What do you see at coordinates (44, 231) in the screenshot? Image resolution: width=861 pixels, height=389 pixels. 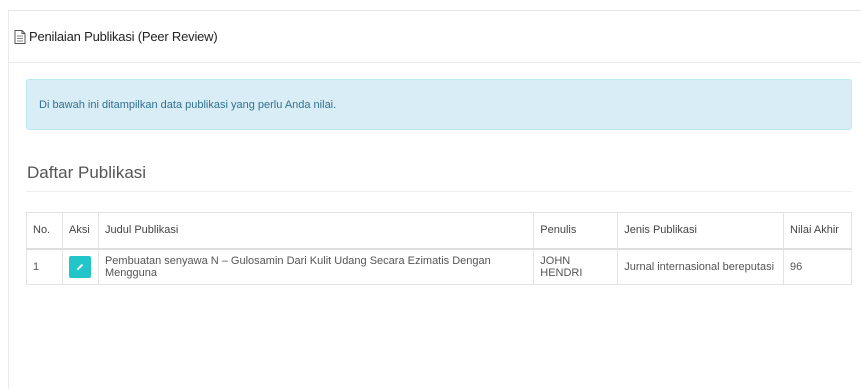 I see `header-no: No.` at bounding box center [44, 231].